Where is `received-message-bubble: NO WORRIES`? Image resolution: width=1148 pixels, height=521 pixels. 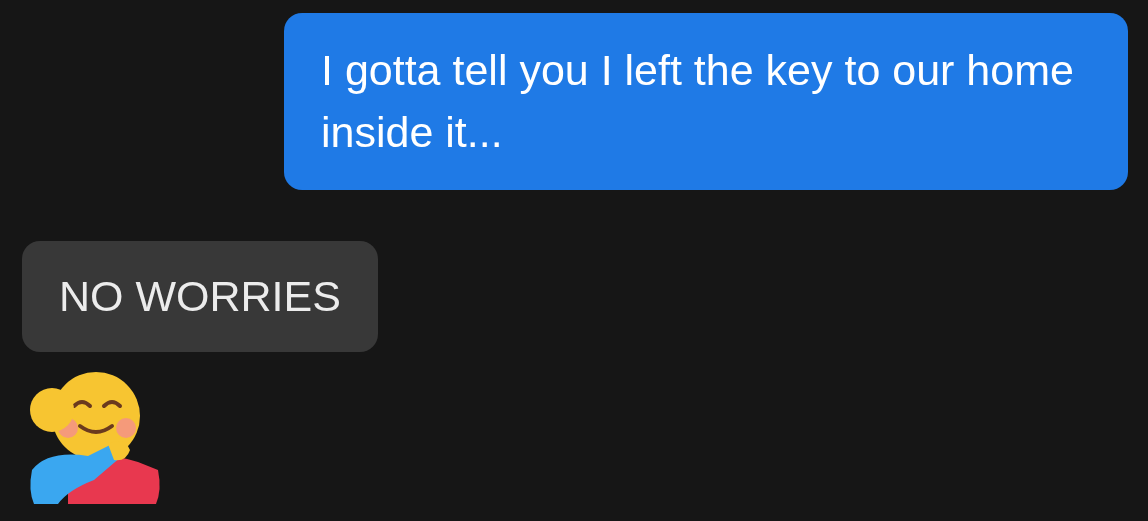 received-message-bubble: NO WORRIES is located at coordinates (200, 296).